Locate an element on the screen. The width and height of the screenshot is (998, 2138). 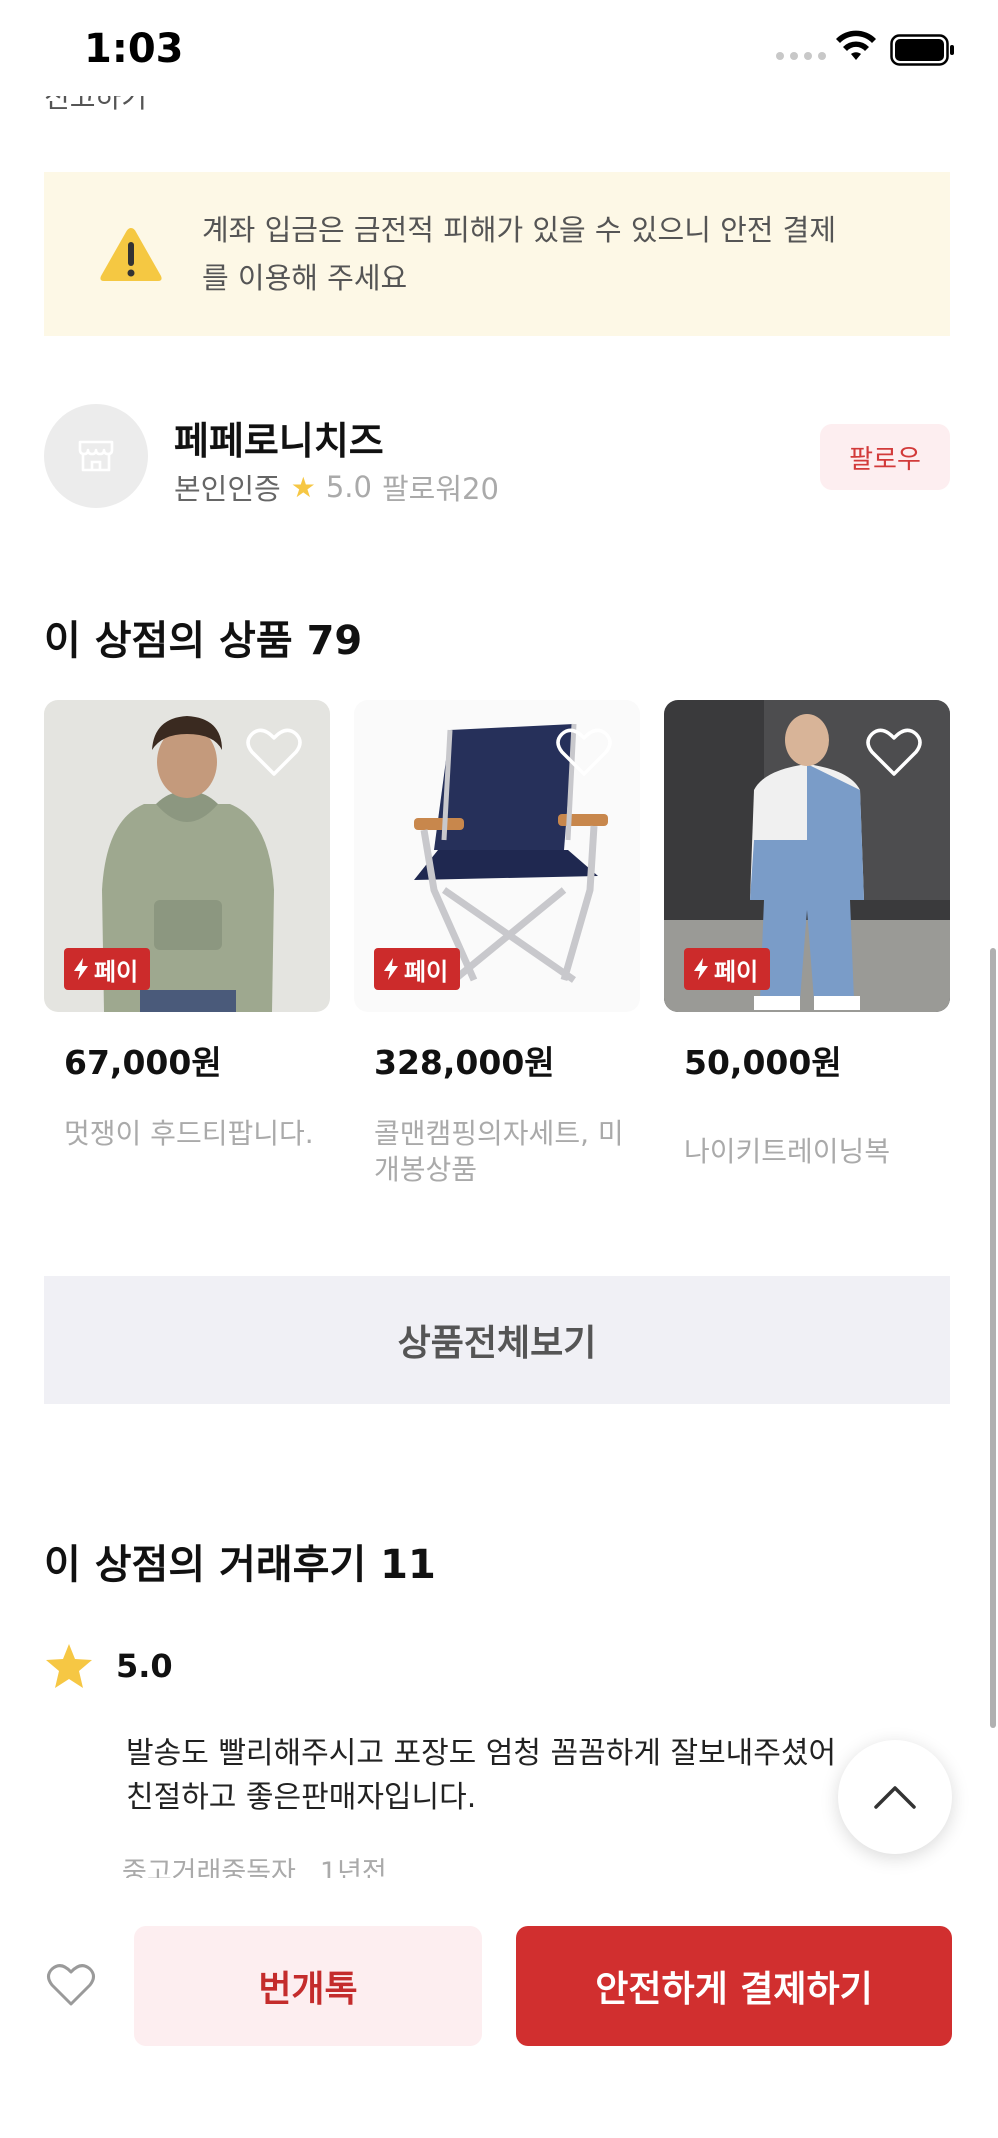
bottom-action-bar: 번개톡 안전하게 결제하기 is located at coordinates (499, 2009).